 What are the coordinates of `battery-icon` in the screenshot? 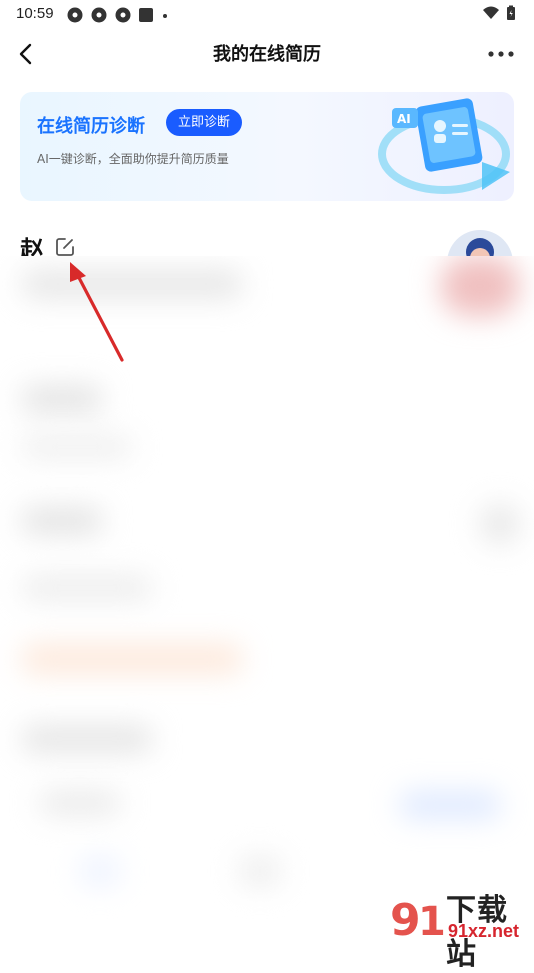 It's located at (511, 12).